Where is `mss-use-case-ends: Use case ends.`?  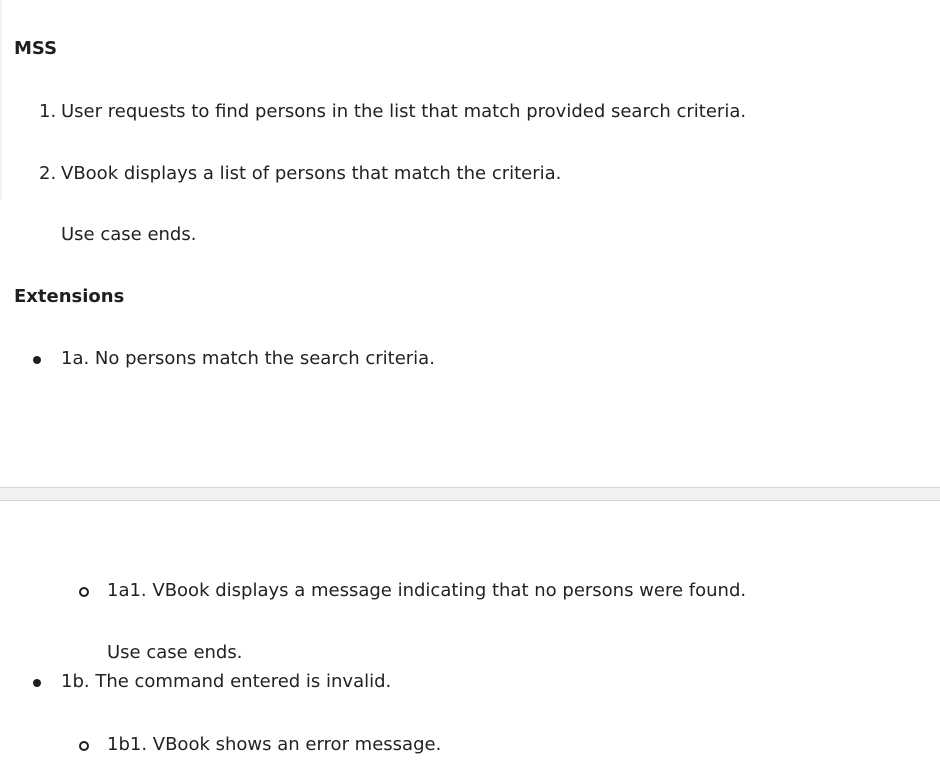
mss-use-case-ends: Use case ends. is located at coordinates (129, 234).